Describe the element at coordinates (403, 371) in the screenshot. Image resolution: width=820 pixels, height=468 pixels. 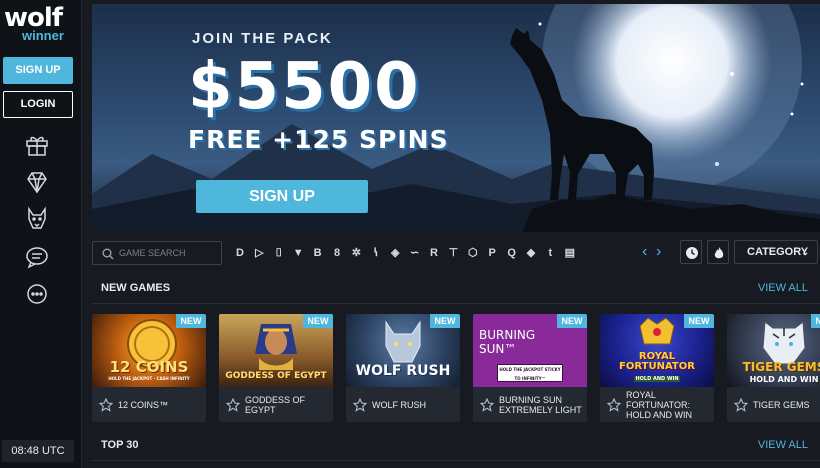
I see `game-art-title: WOLF RUSH` at that location.